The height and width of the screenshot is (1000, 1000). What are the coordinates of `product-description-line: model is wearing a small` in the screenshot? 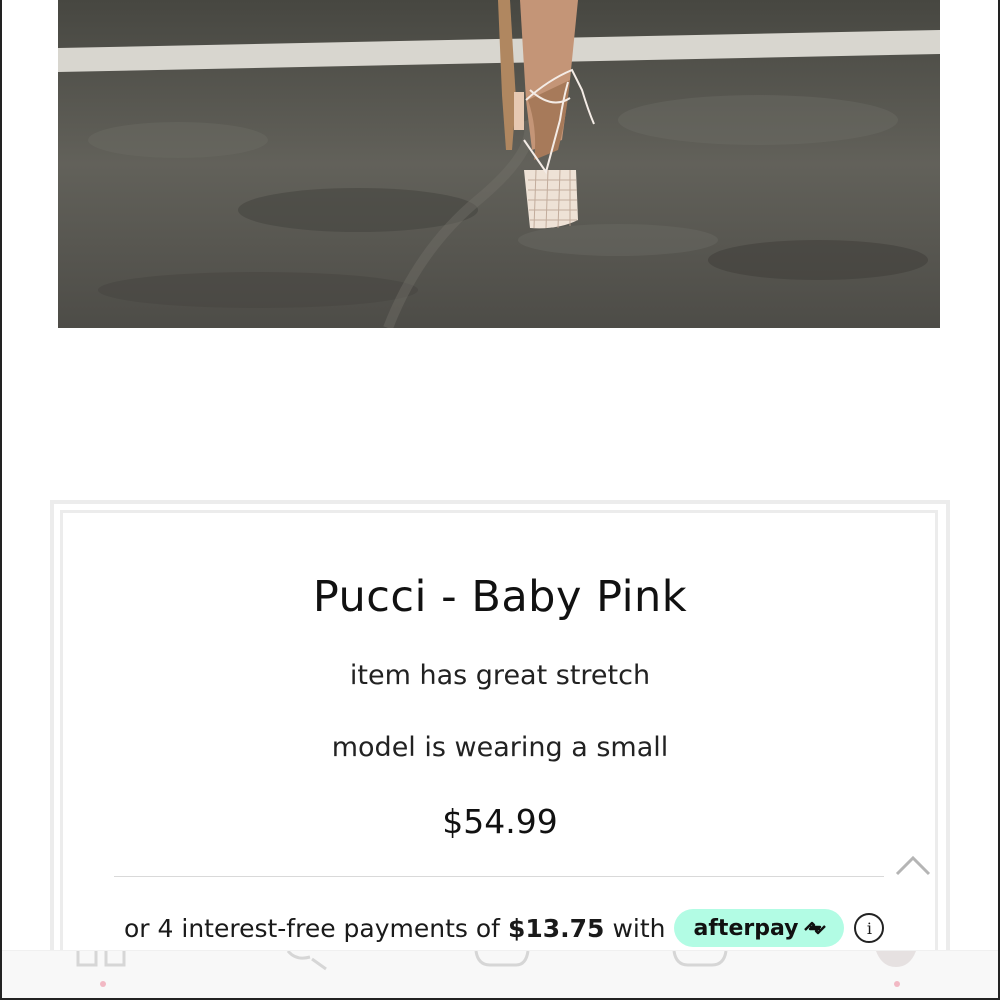 It's located at (500, 747).